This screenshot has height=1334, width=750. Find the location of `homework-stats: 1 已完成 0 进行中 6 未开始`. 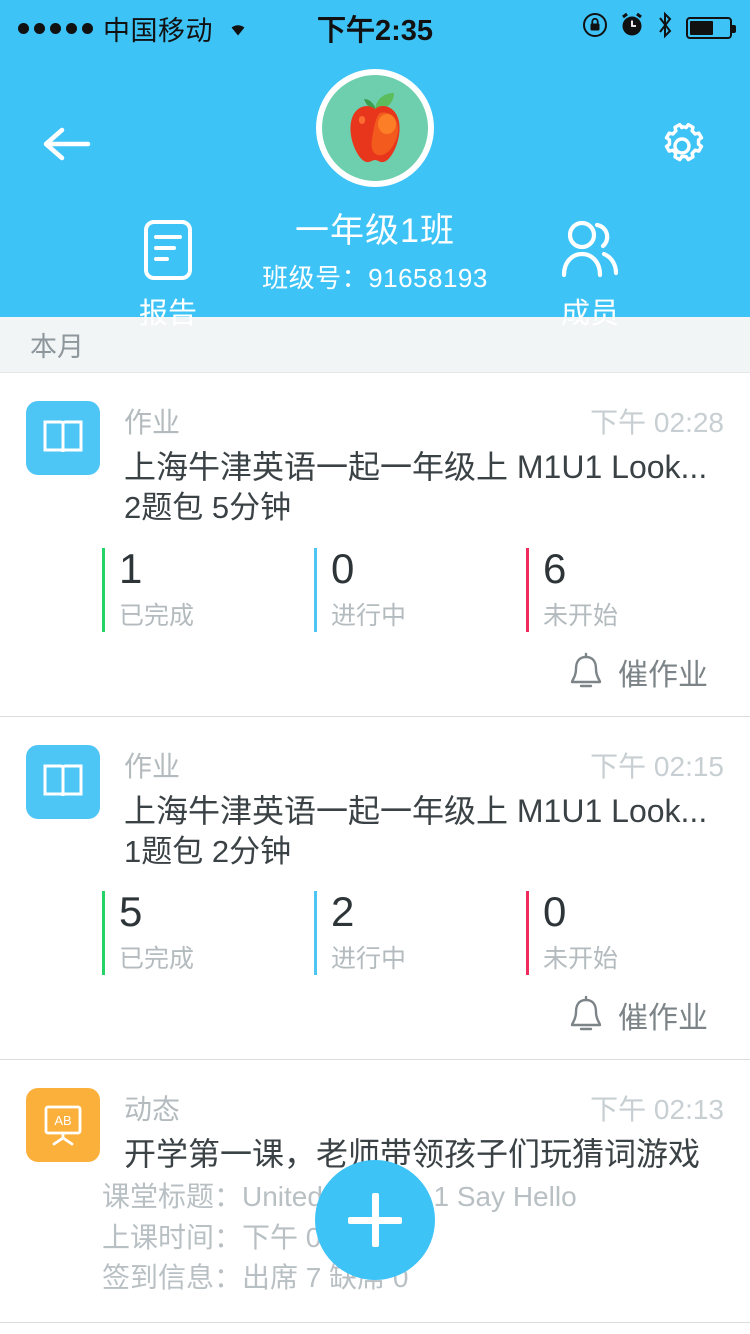

homework-stats: 1 已完成 0 进行中 6 未开始 is located at coordinates (375, 588).